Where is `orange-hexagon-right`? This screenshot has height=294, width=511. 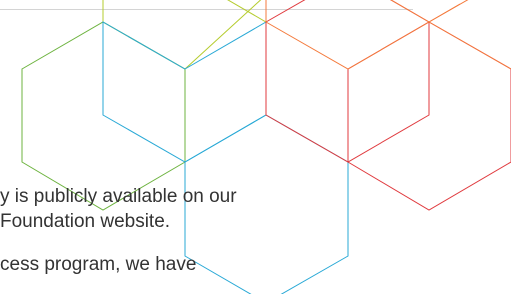 orange-hexagon-right is located at coordinates (448, 11).